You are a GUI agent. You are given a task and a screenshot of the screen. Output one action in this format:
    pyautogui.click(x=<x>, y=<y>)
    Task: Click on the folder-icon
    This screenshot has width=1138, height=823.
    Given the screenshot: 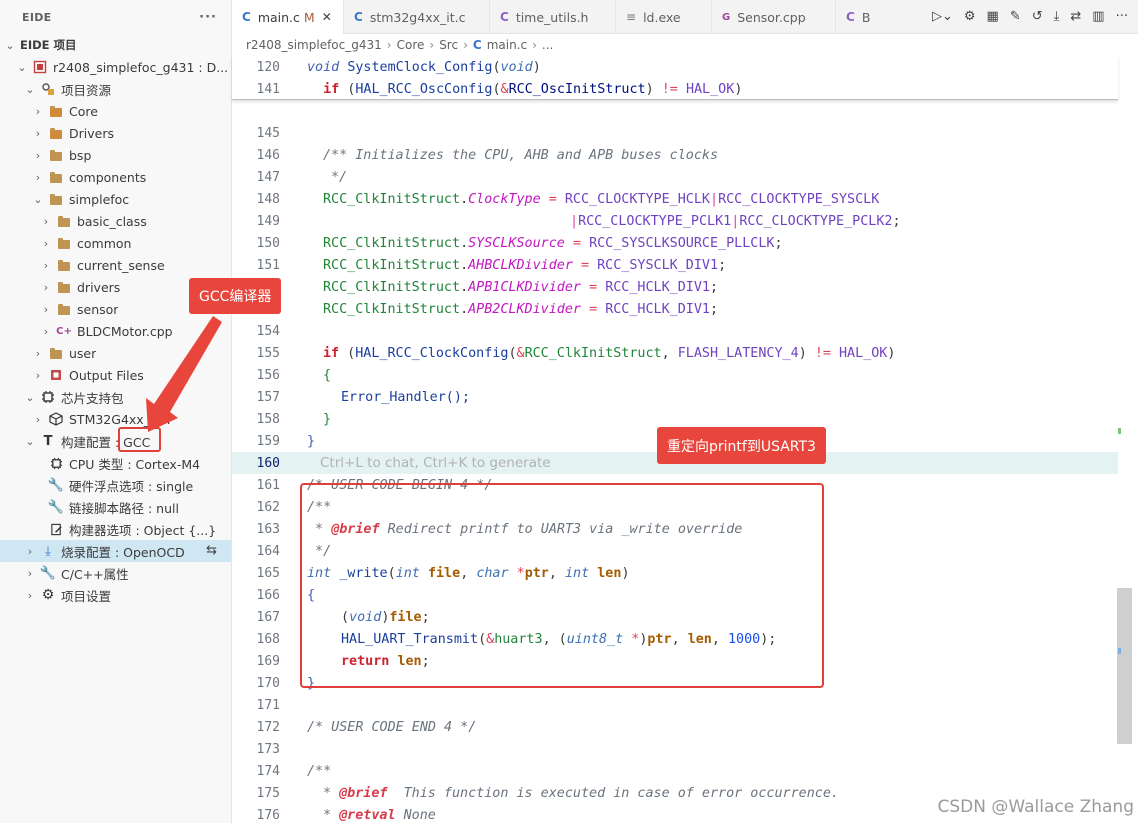 What is the action you would take?
    pyautogui.click(x=64, y=221)
    